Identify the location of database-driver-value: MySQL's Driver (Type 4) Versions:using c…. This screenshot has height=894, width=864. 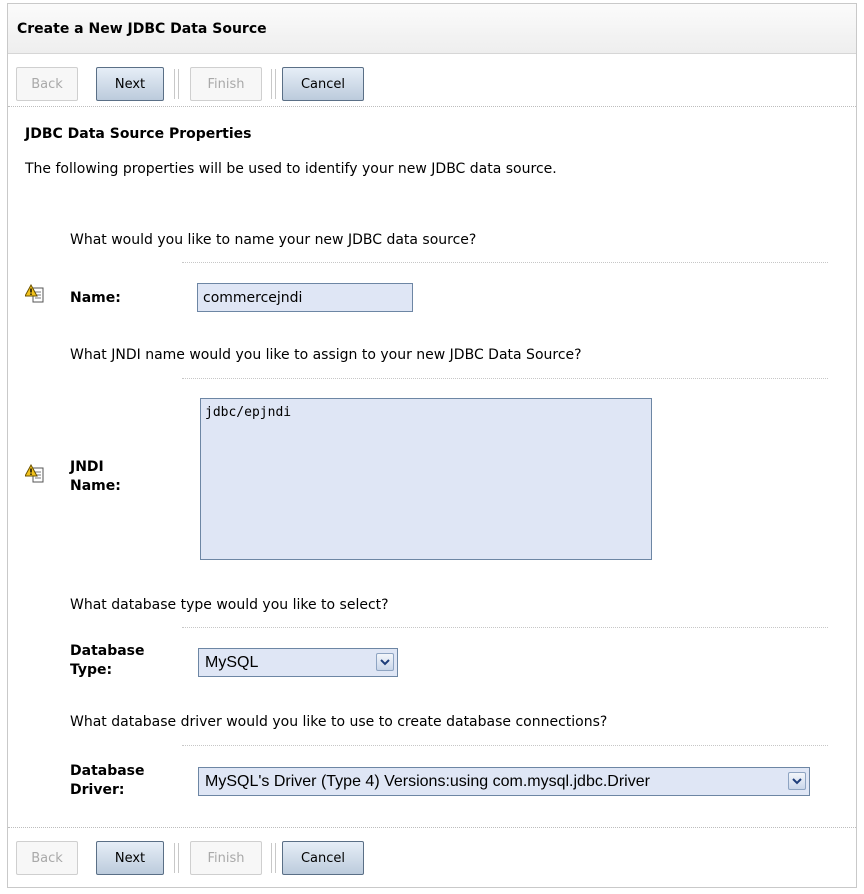
(427, 781).